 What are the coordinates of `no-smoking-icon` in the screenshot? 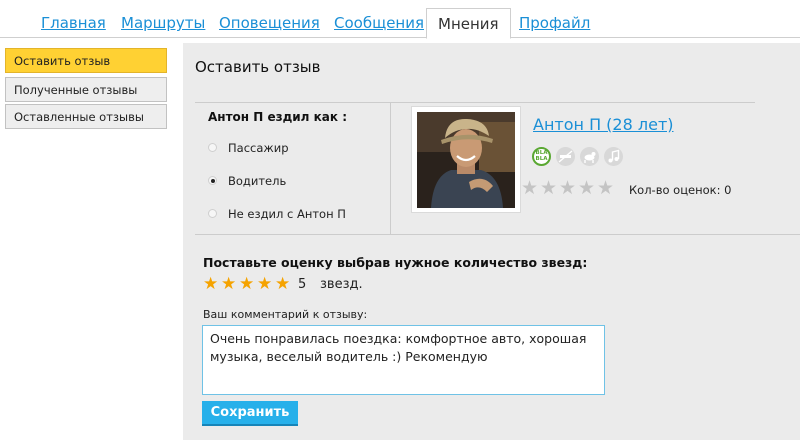 It's located at (565, 156).